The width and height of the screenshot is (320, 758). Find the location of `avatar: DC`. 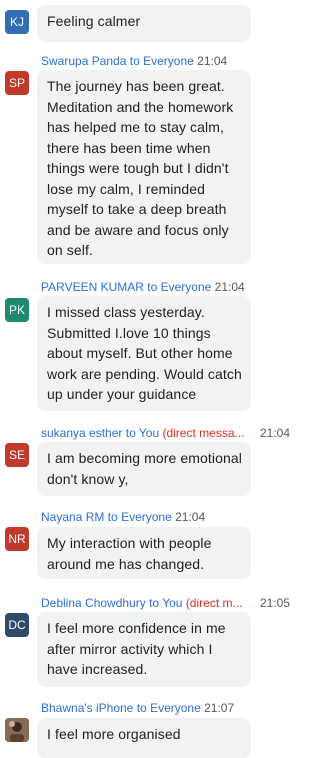

avatar: DC is located at coordinates (17, 625).